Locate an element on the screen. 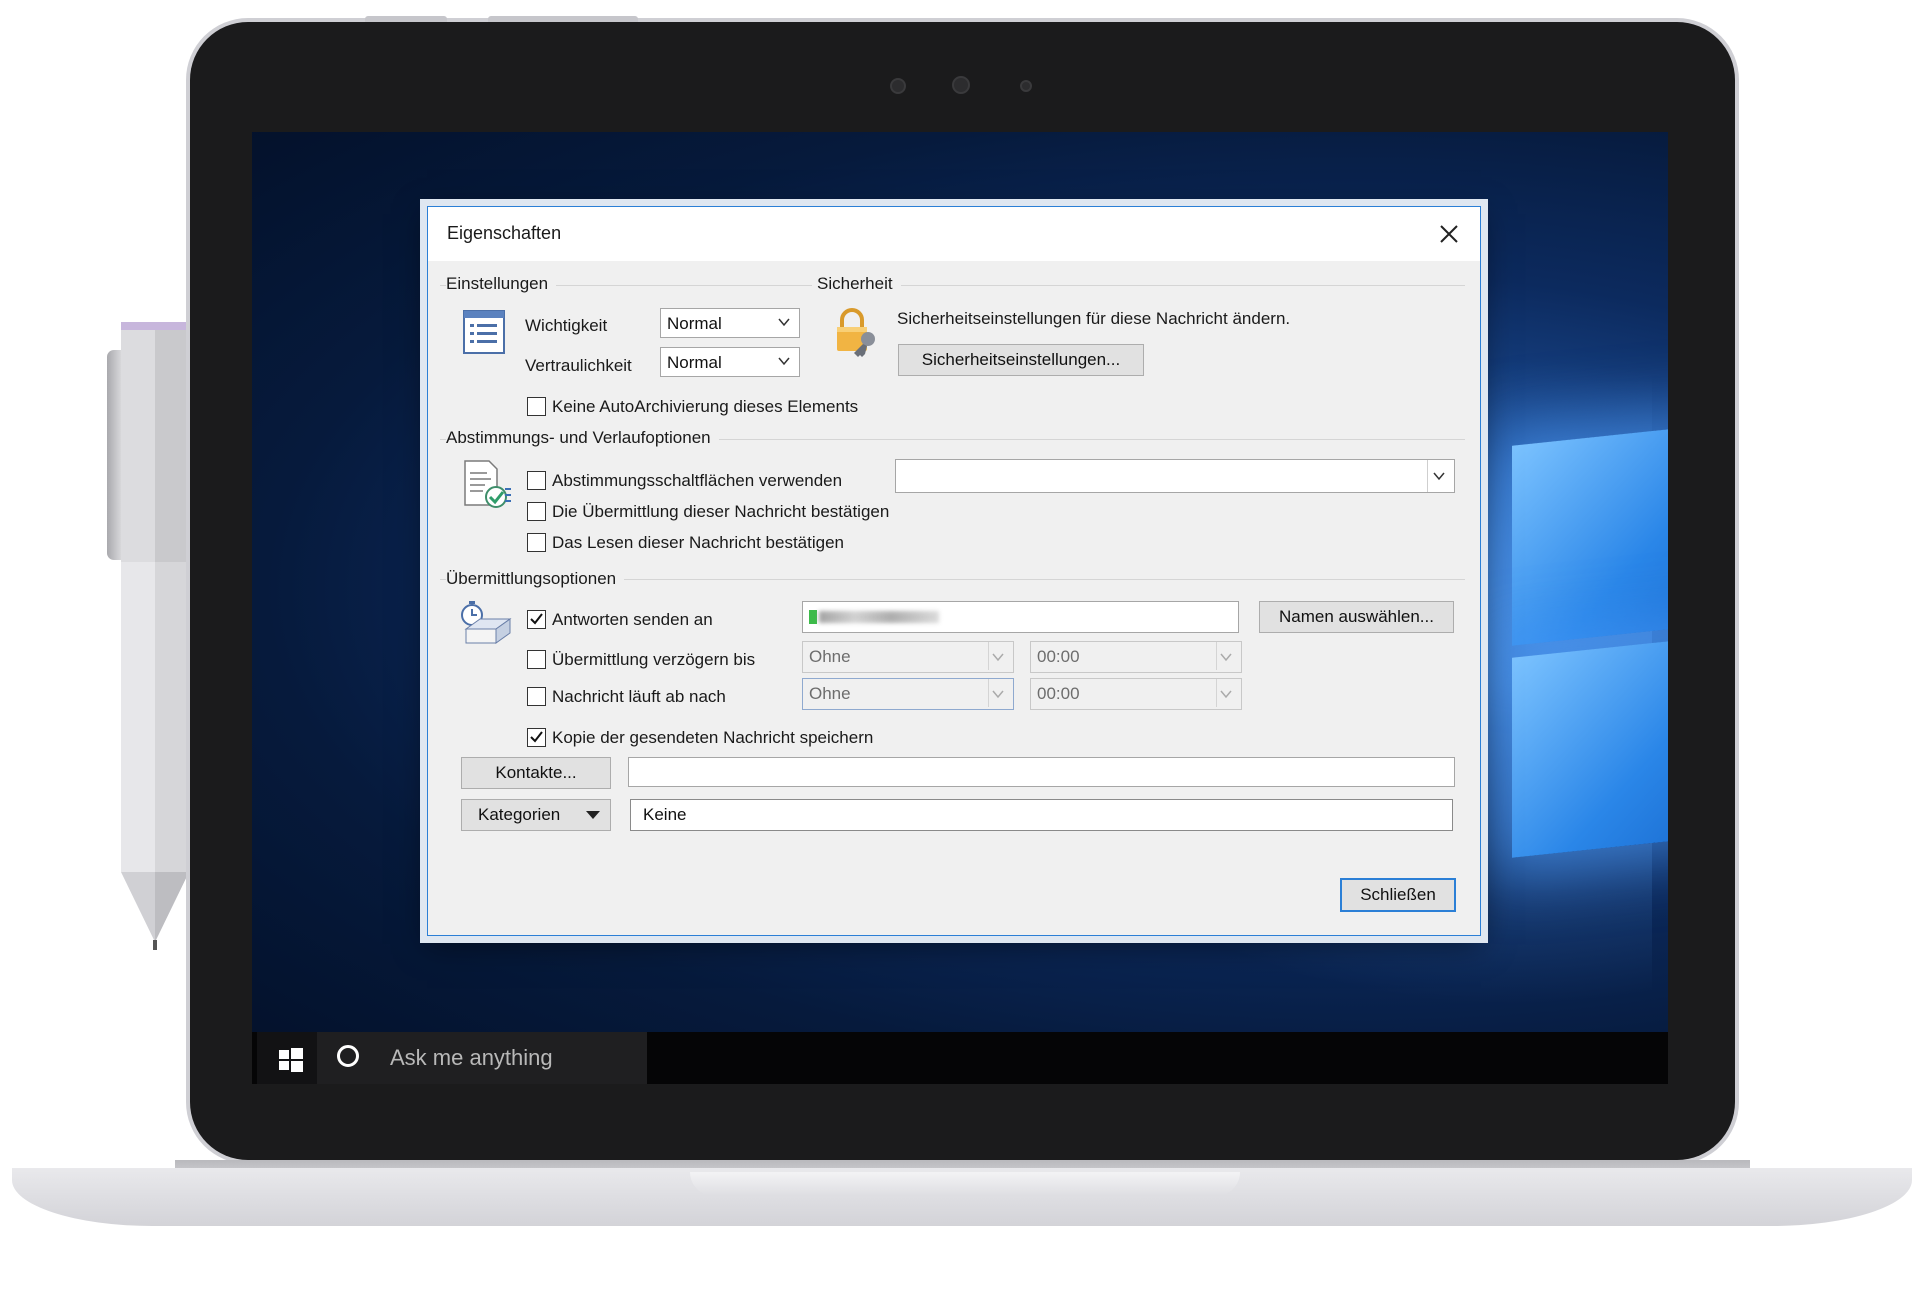  save-copy-label: Kopie der gesendeten Nachricht speichern is located at coordinates (713, 737).